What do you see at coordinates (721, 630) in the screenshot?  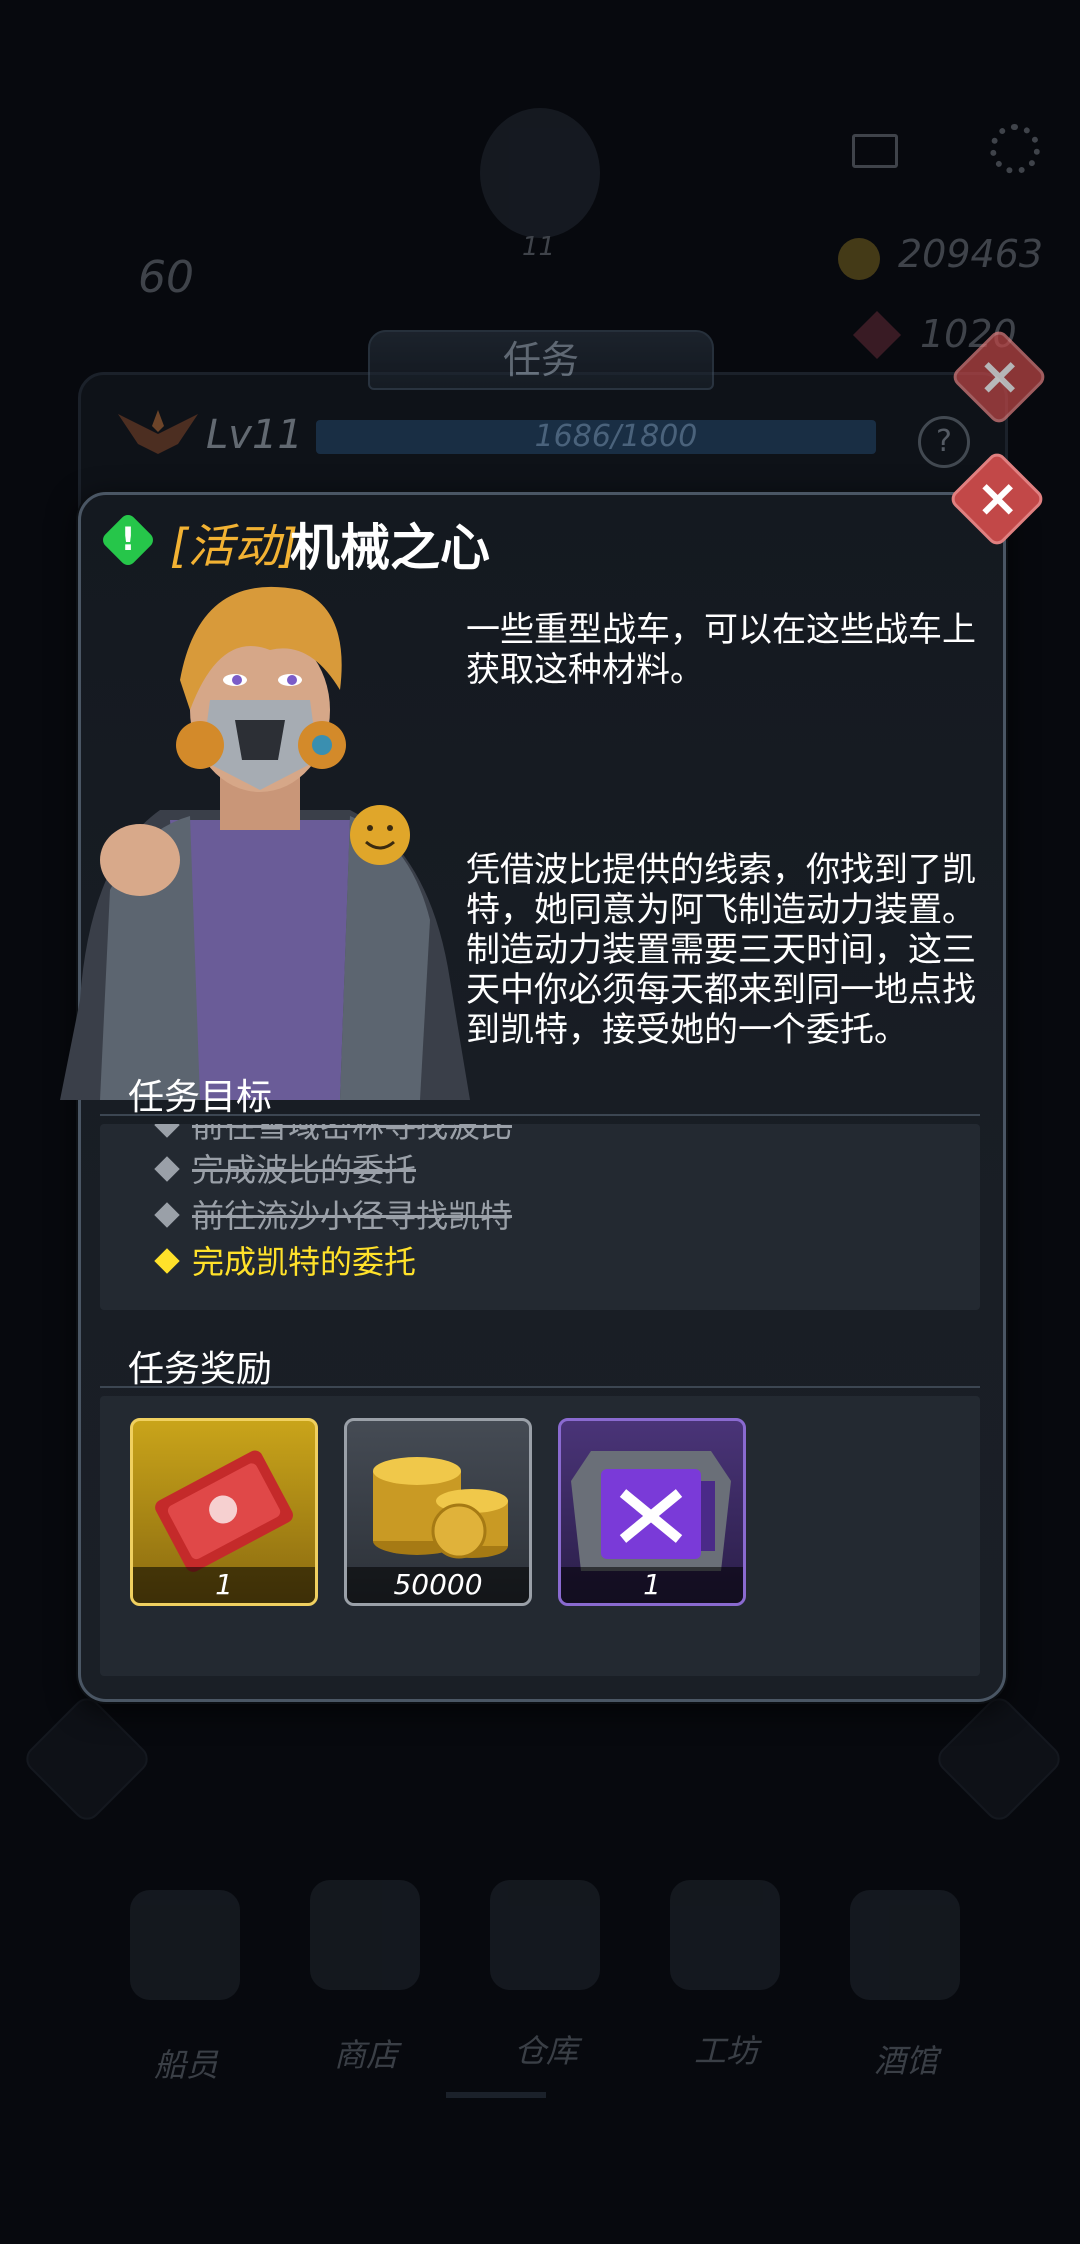 I see `desc-line: 一些重型战车，可以在这些战车上` at bounding box center [721, 630].